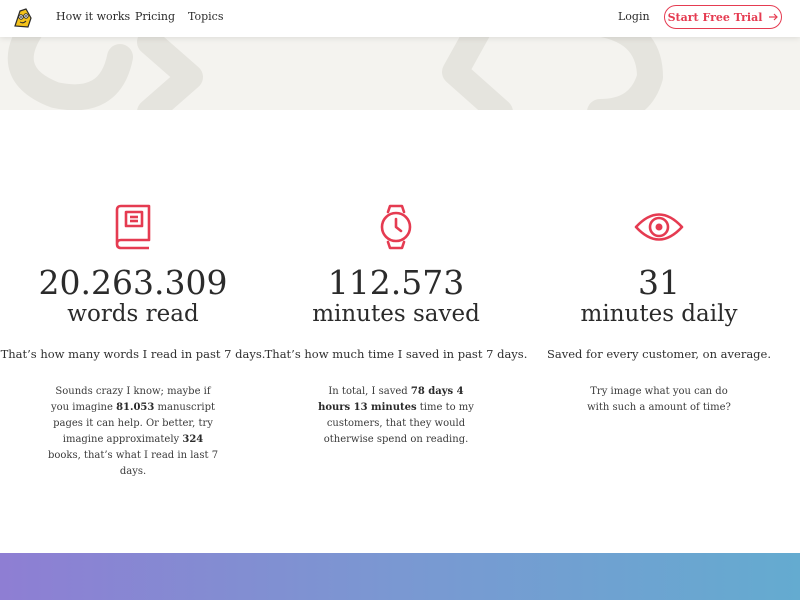  I want to click on start-free-trial-label: Start Free Trial, so click(715, 17).